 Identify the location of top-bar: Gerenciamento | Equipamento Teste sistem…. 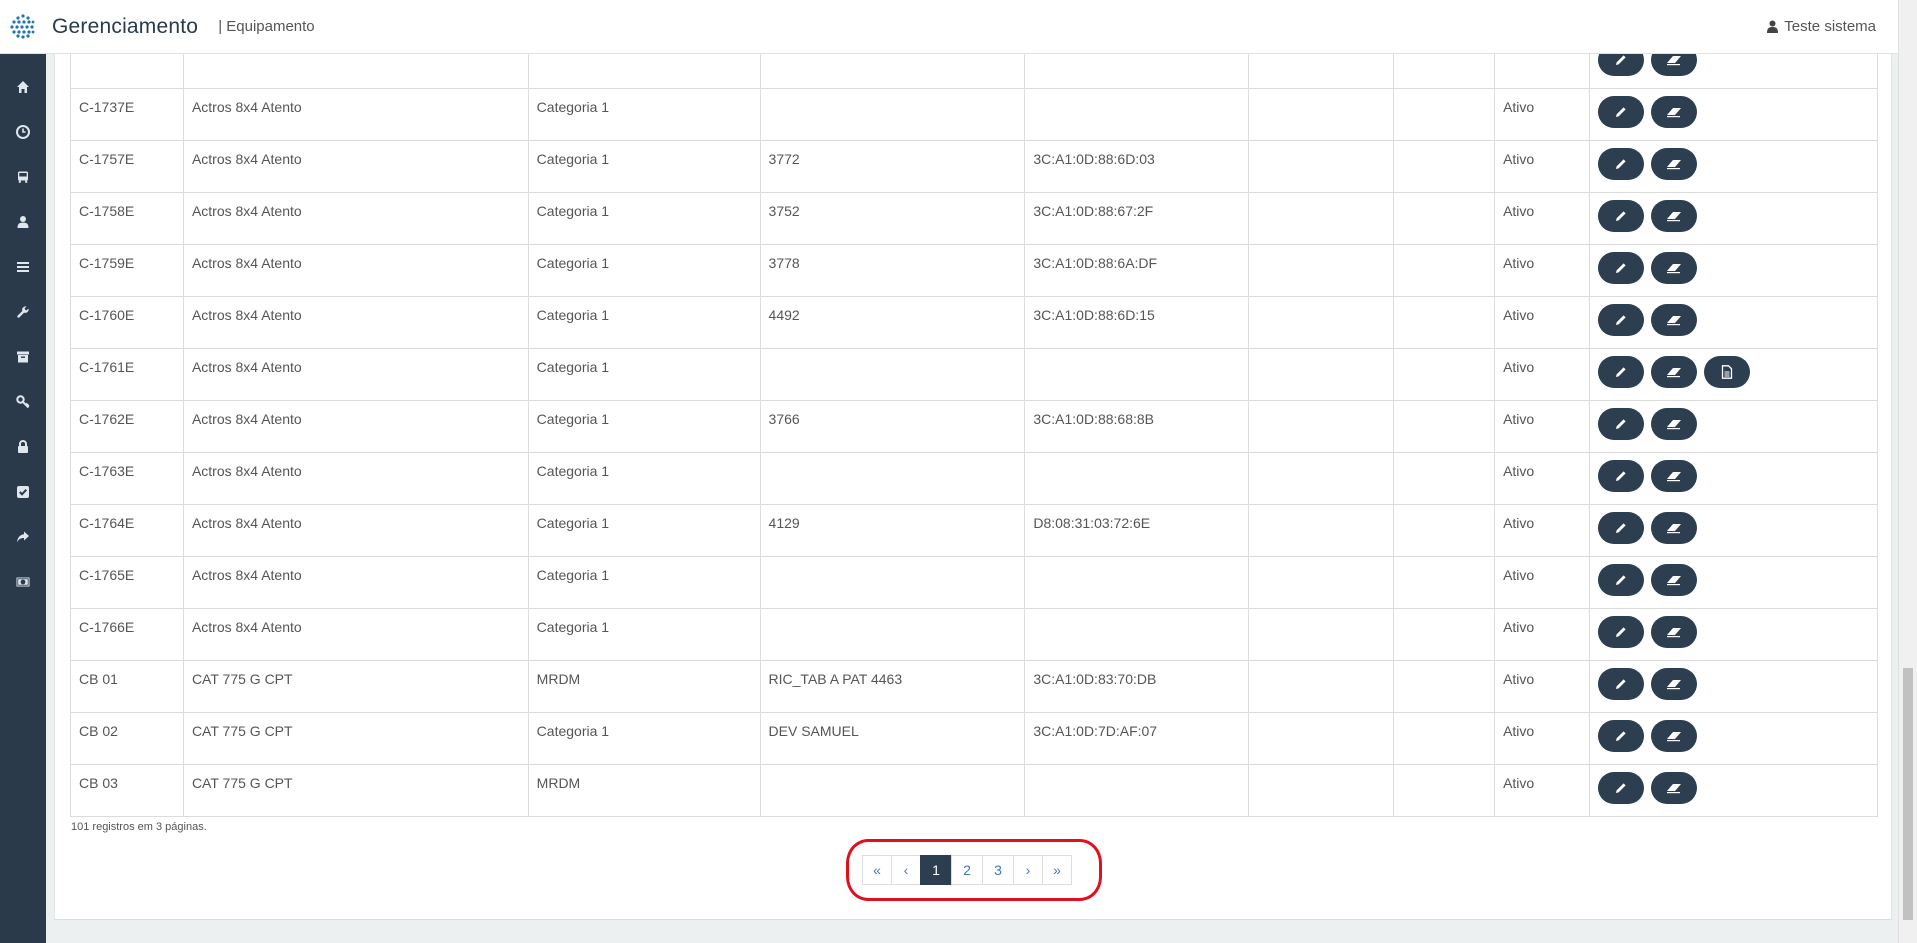
(949, 27).